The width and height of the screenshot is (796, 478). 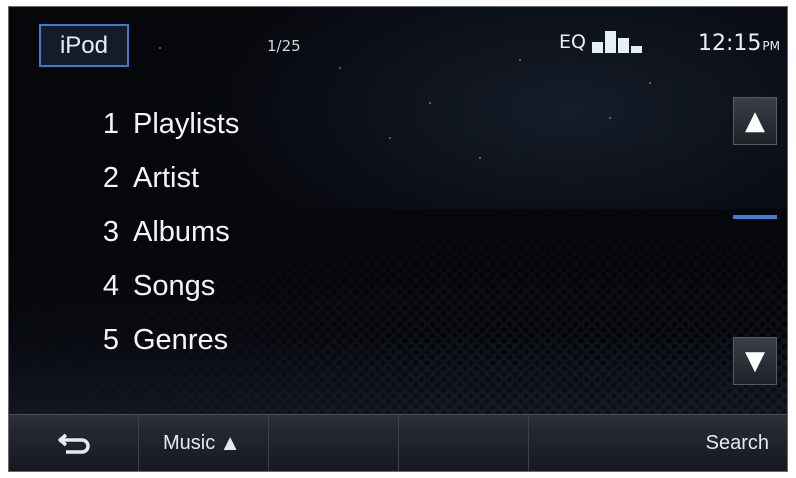 I want to click on clock-time: 12:15, so click(x=730, y=43).